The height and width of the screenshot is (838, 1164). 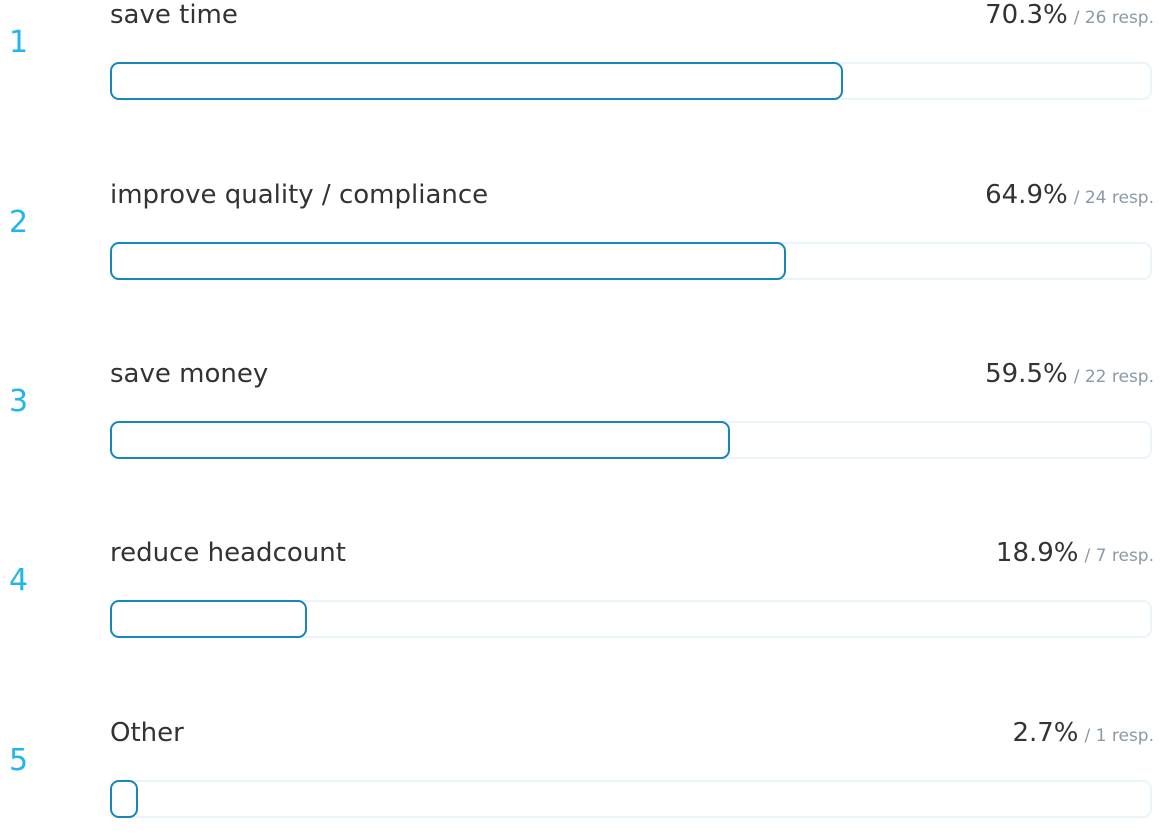 I want to click on category-label: save time, so click(x=174, y=15).